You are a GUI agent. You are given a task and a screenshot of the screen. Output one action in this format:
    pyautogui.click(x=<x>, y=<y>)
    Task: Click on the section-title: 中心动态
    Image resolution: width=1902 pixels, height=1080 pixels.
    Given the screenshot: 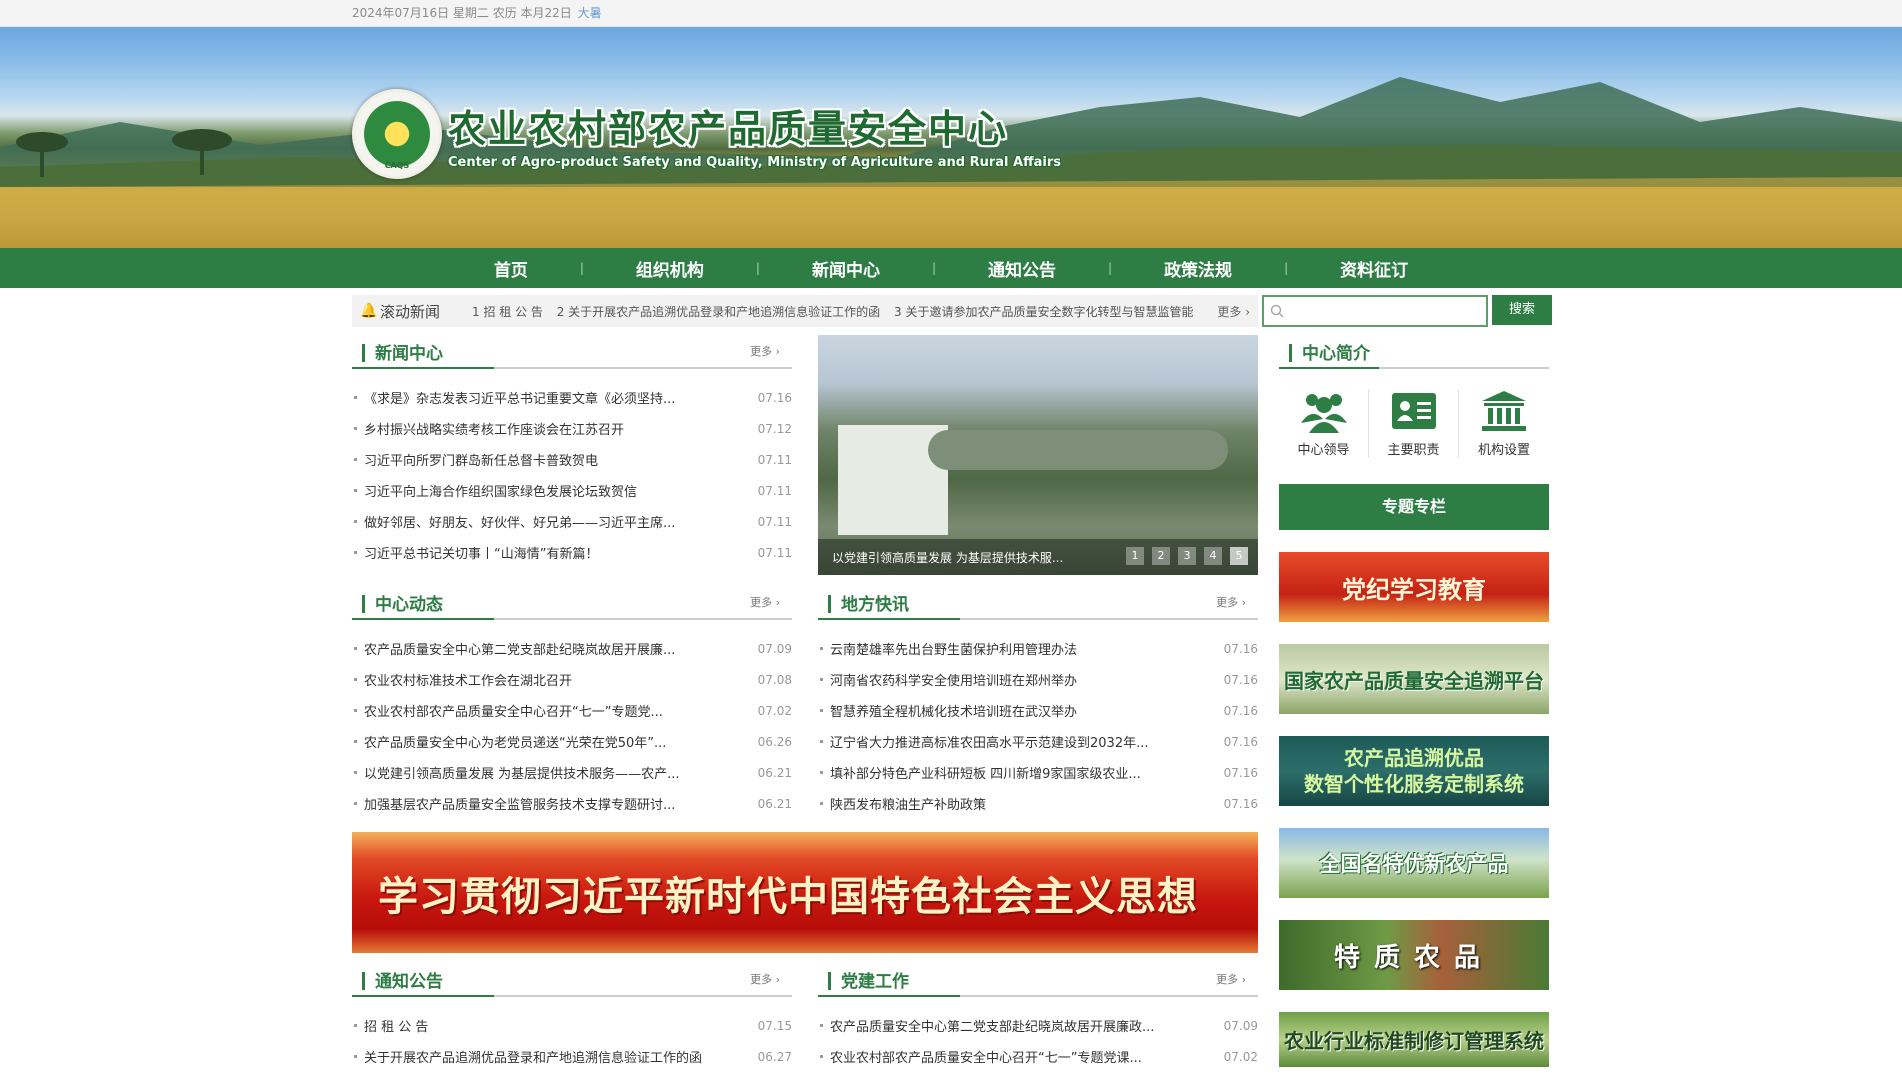 What is the action you would take?
    pyautogui.click(x=409, y=605)
    